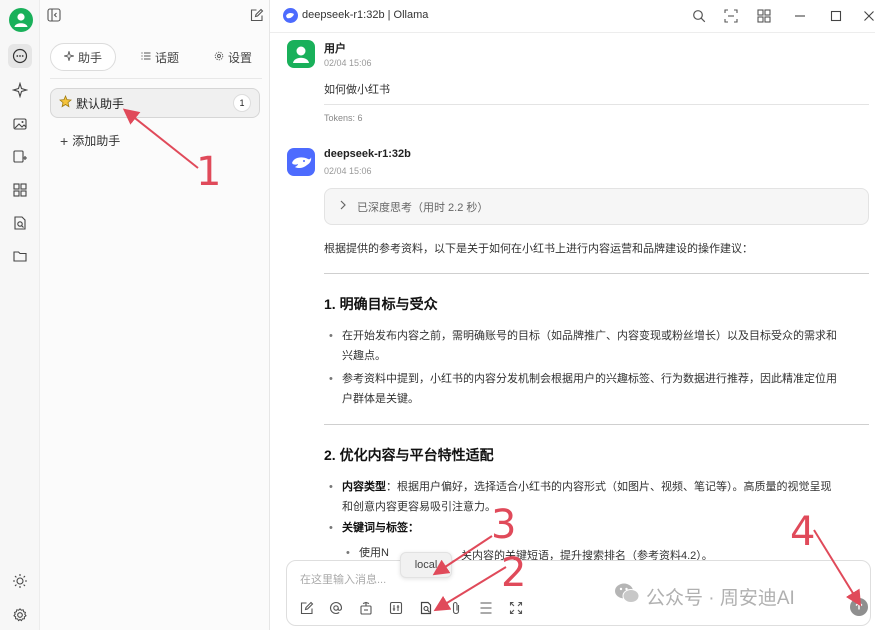 The image size is (875, 630). Describe the element at coordinates (514, 573) in the screenshot. I see `annotation-number-2: 2` at that location.